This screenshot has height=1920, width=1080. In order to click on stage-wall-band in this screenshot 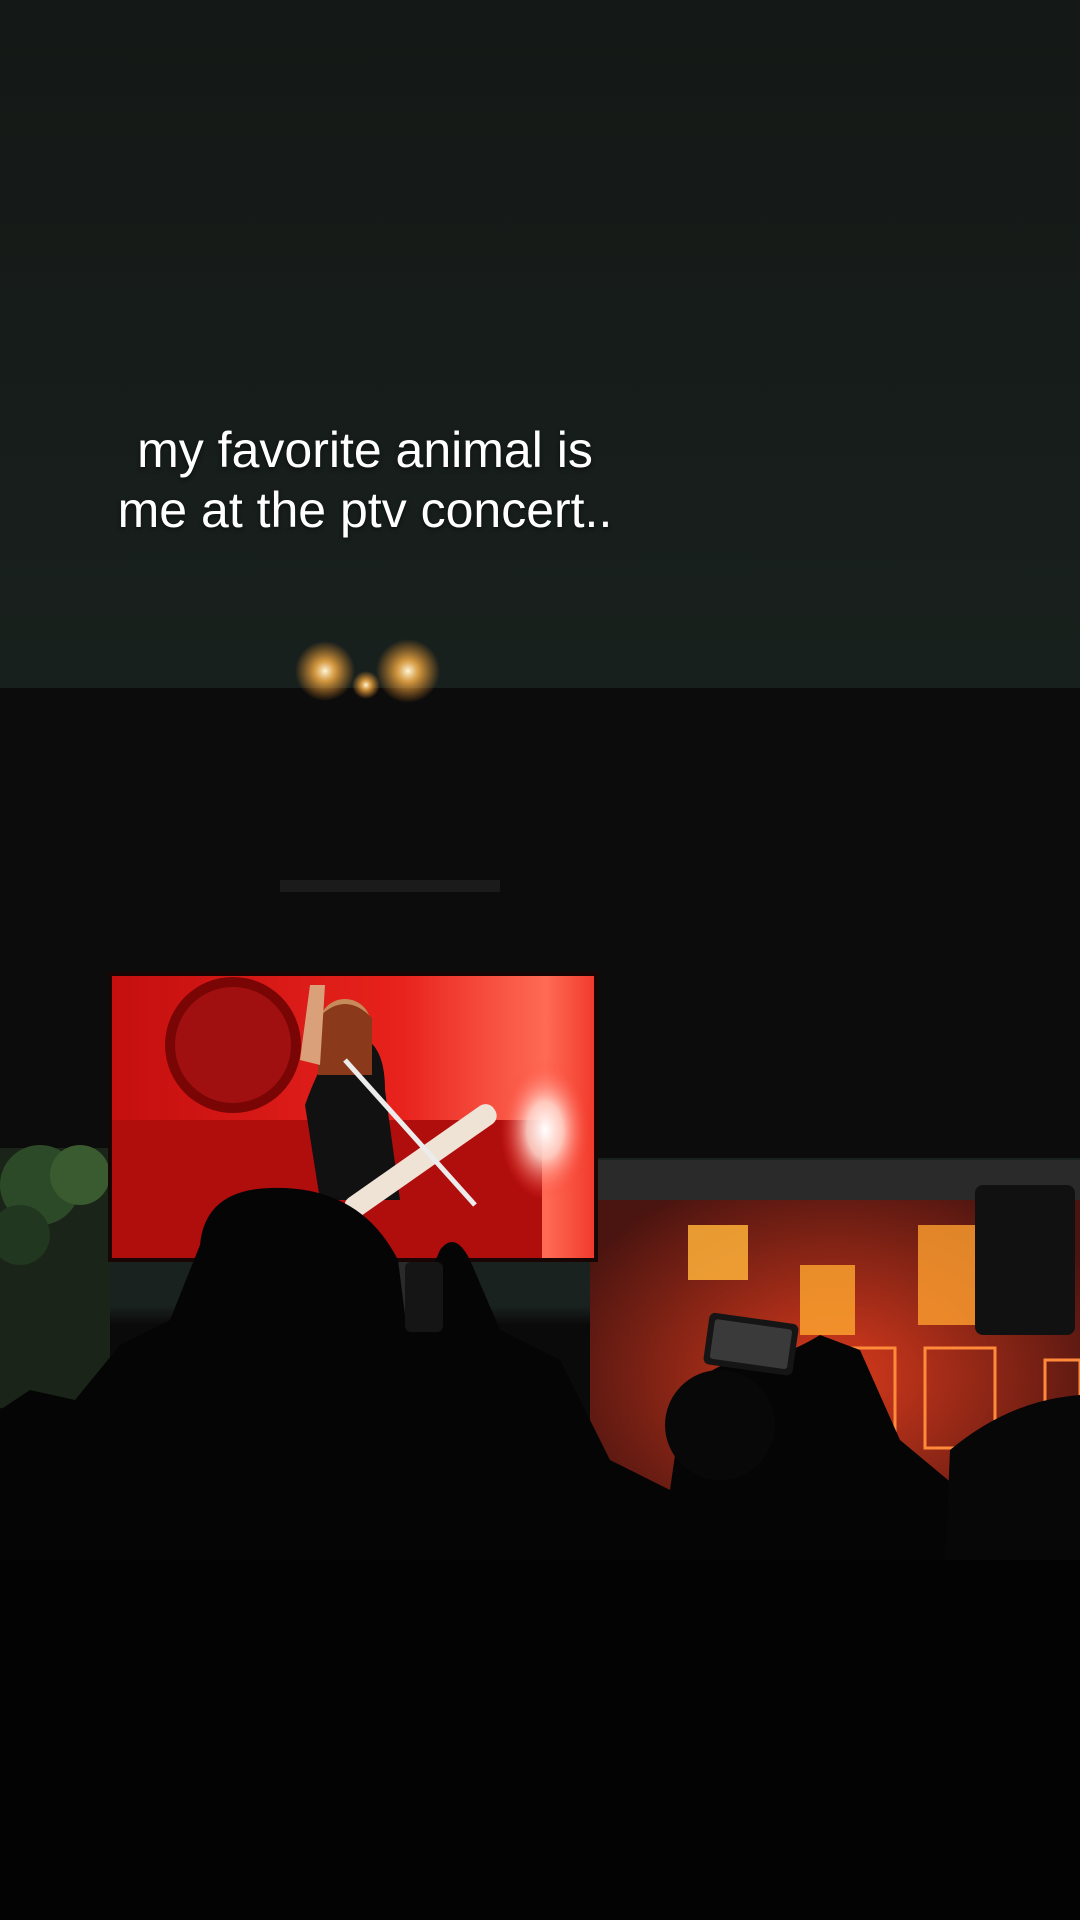, I will do `click(390, 886)`.